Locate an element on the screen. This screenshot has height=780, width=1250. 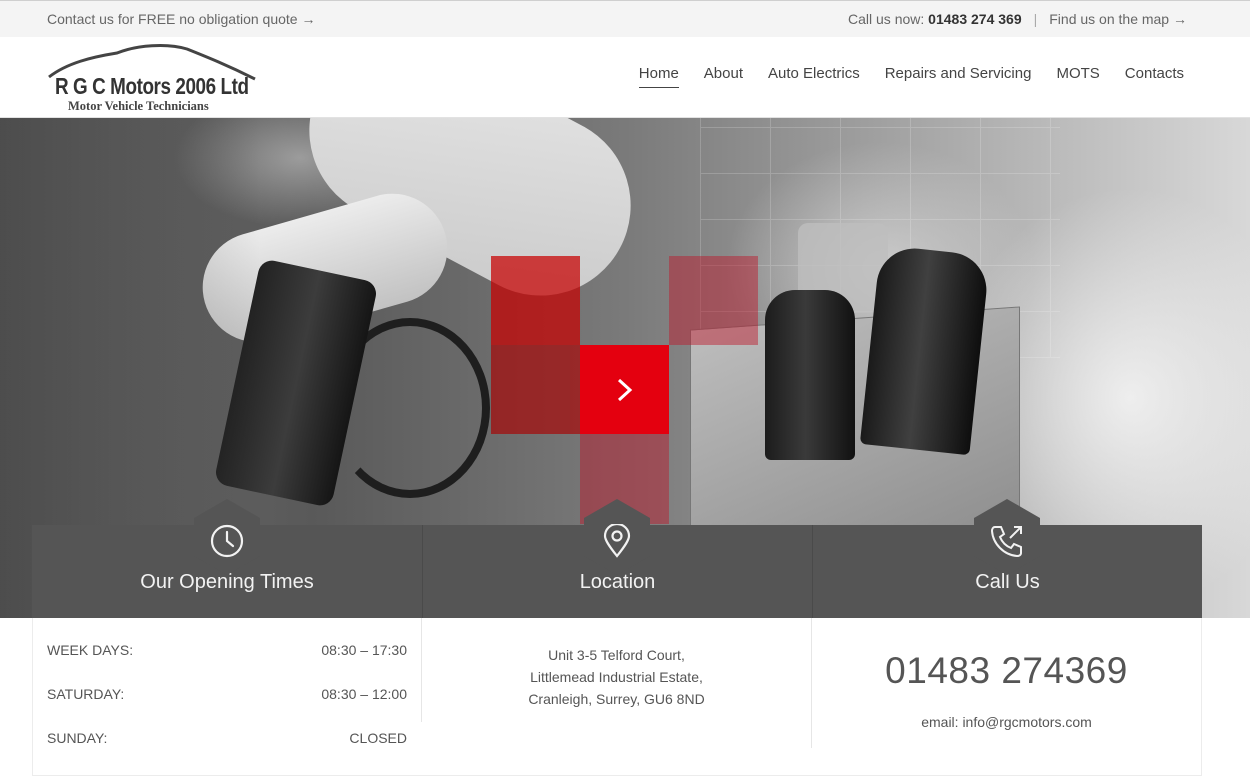
address-line: Littlemead Industrial Estate, is located at coordinates (616, 677).